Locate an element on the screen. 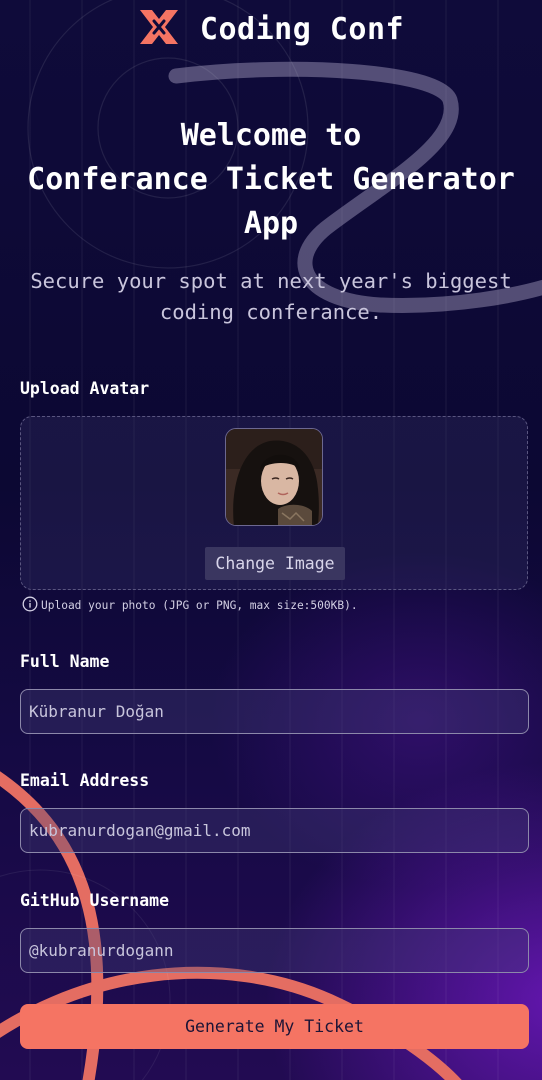  logo: Coding Conf is located at coordinates (271, 29).